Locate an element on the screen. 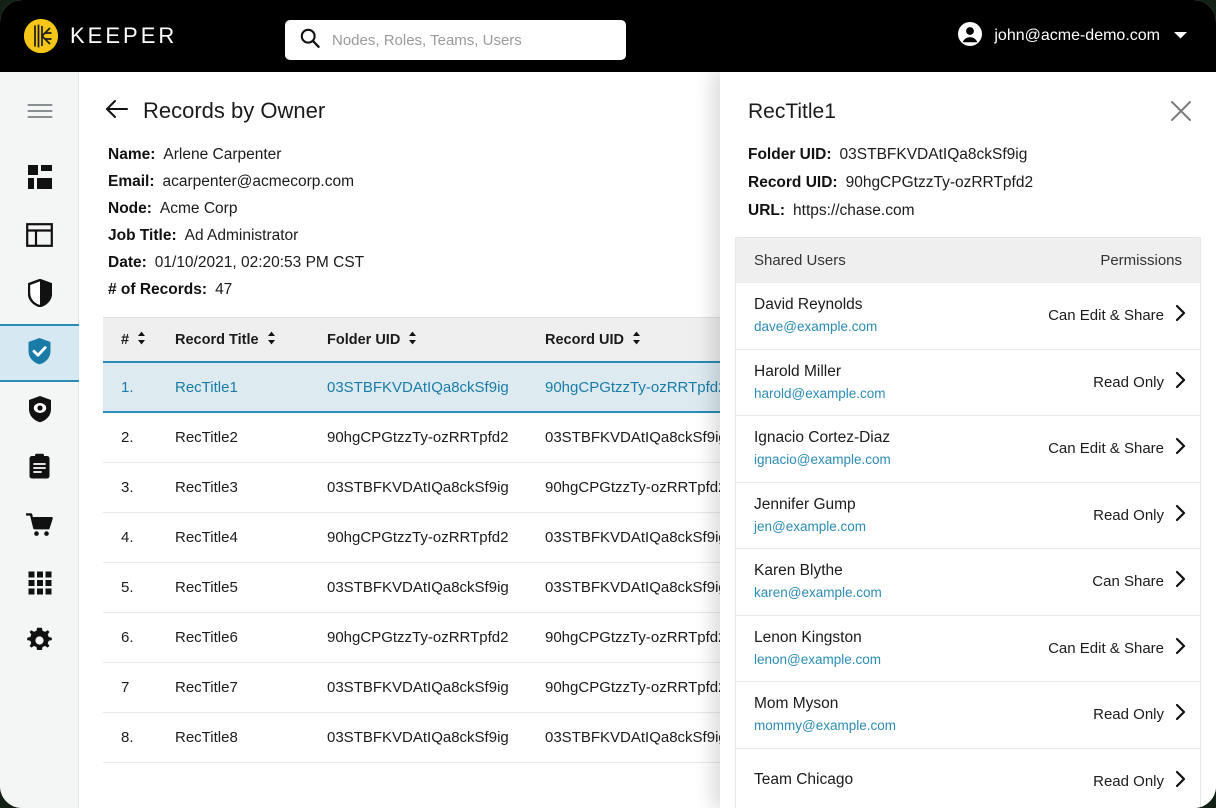 This screenshot has height=808, width=1216. keeper-logo-icon is located at coordinates (41, 36).